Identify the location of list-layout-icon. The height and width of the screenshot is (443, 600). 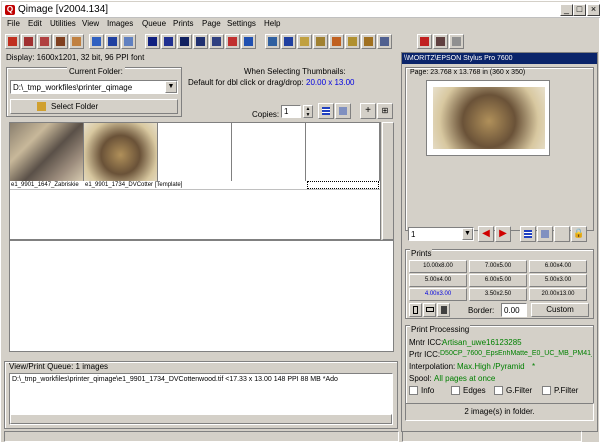
(326, 111).